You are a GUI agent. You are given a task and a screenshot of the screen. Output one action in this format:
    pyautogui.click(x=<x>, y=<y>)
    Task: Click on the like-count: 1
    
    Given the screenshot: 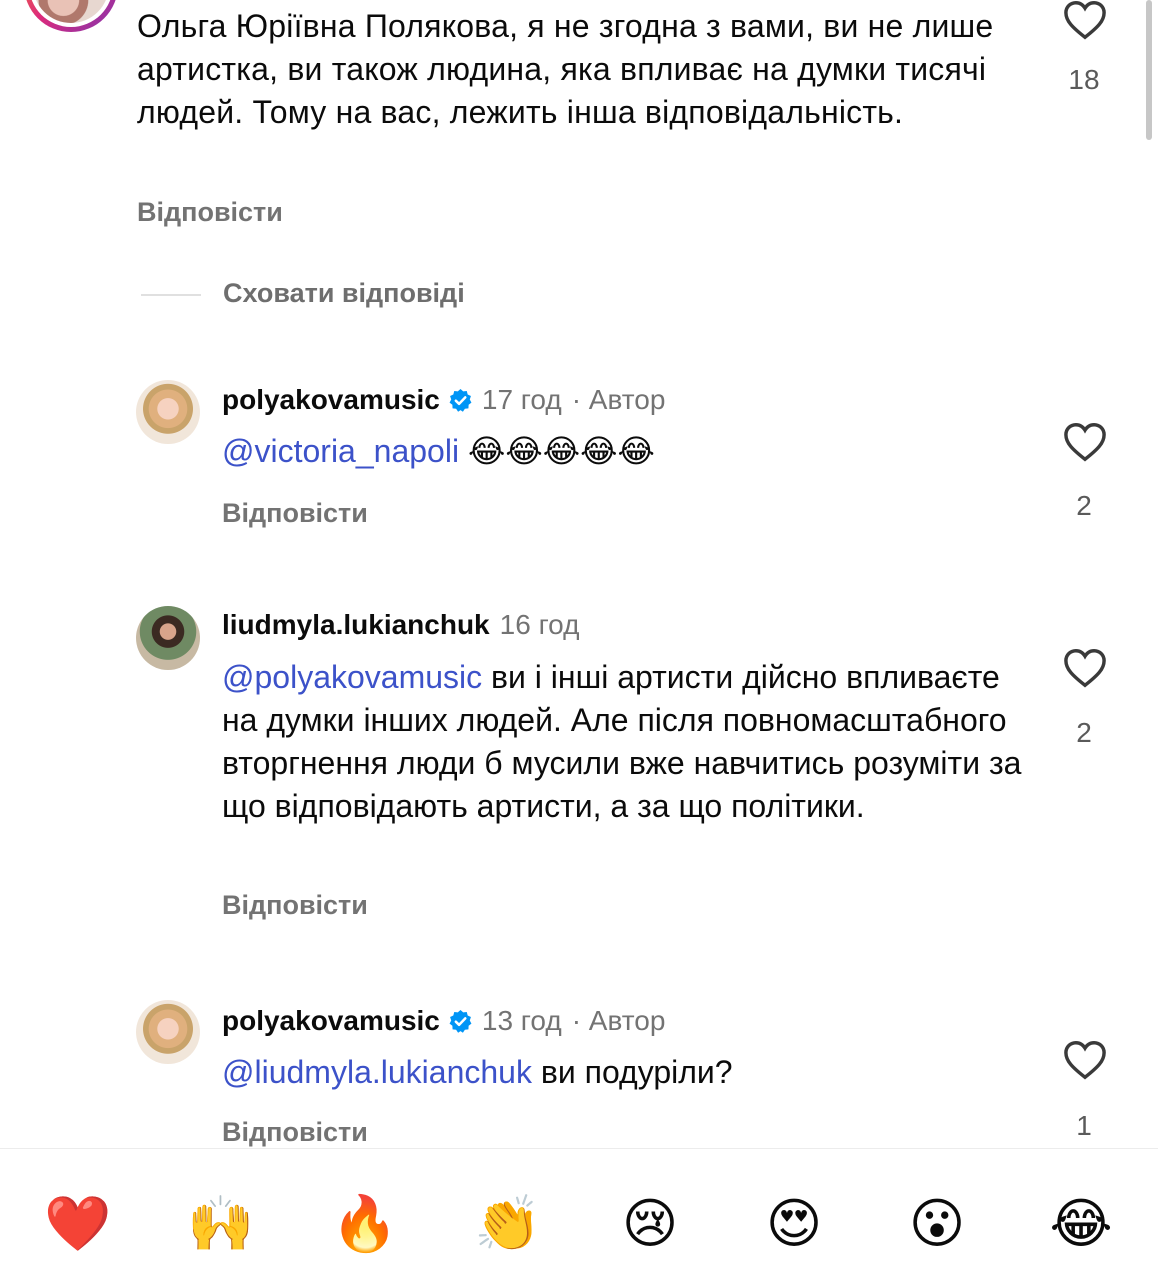 What is the action you would take?
    pyautogui.click(x=1084, y=1125)
    